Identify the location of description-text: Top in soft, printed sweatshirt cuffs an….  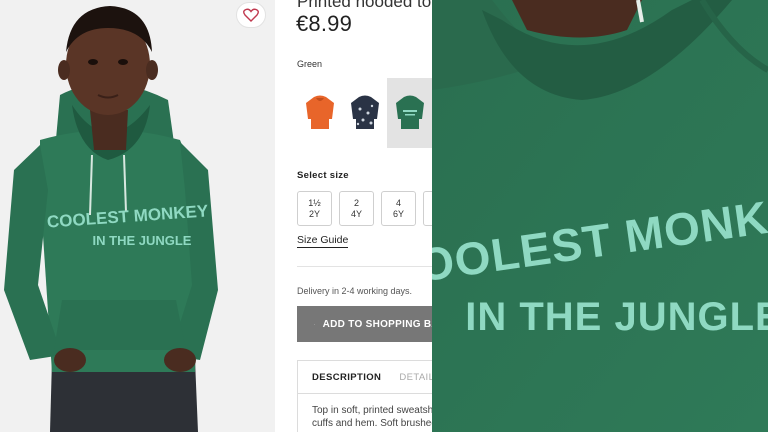
(364, 413).